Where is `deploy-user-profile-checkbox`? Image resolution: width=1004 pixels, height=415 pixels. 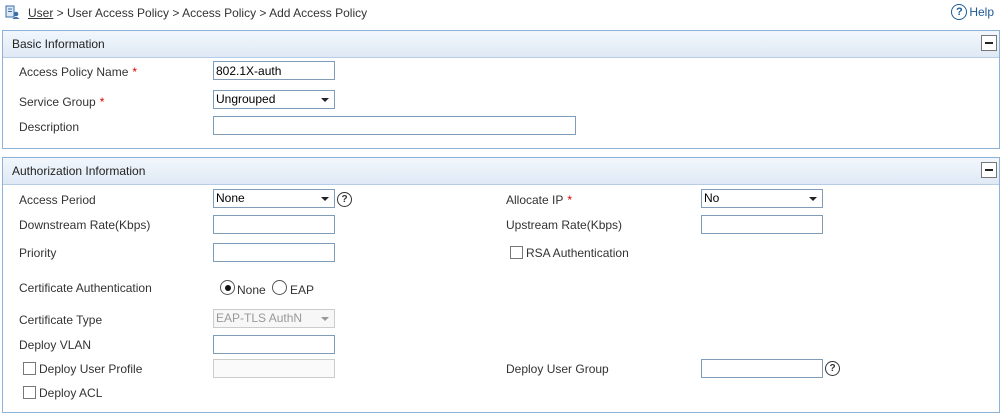 deploy-user-profile-checkbox is located at coordinates (29, 368).